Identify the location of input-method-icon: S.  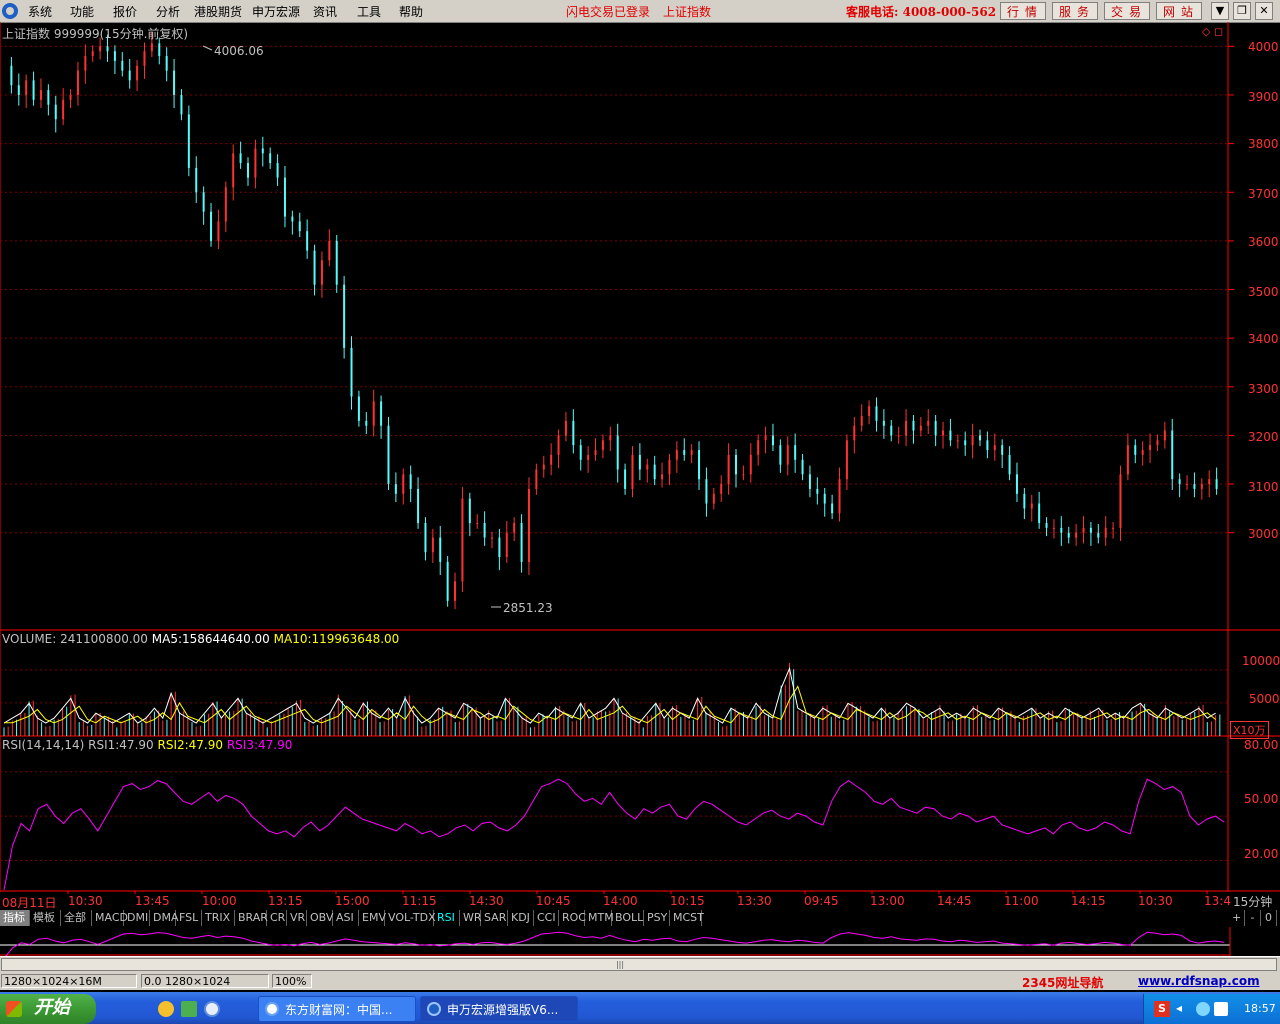
(1162, 1009).